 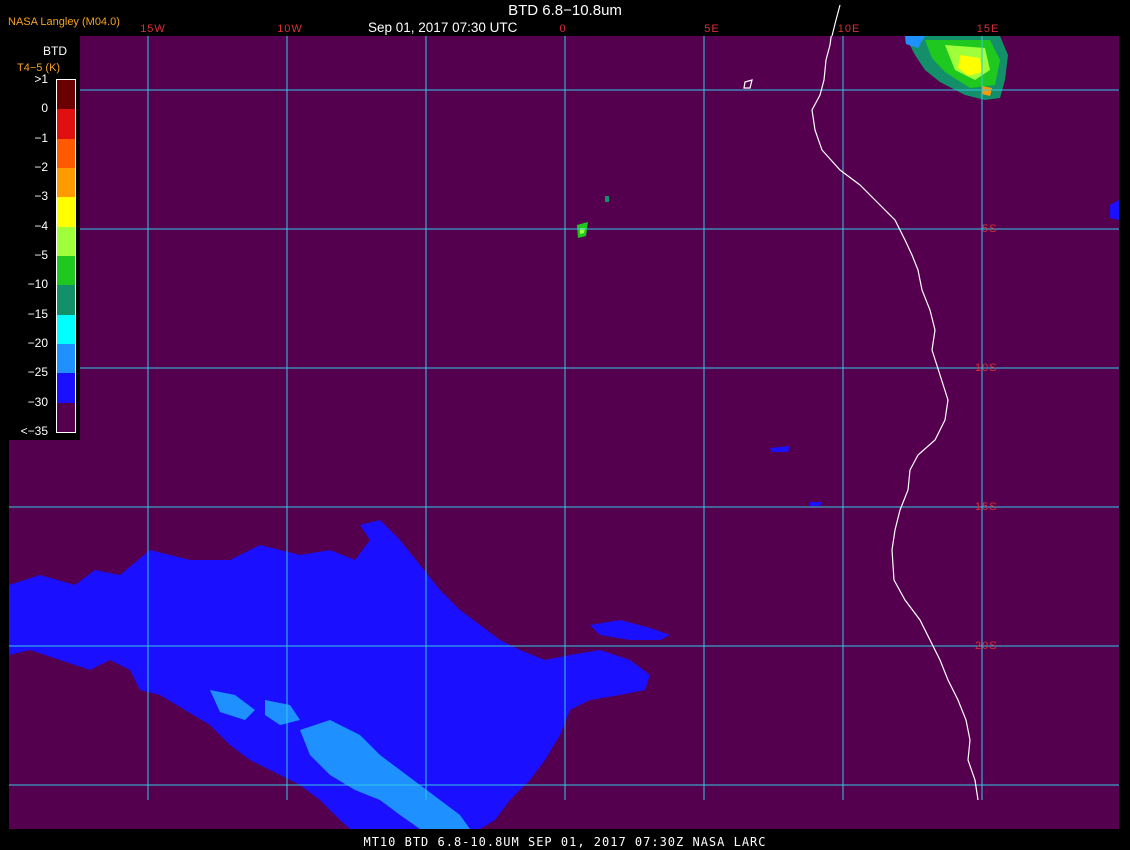 I want to click on legend-label: −30, so click(x=37, y=401).